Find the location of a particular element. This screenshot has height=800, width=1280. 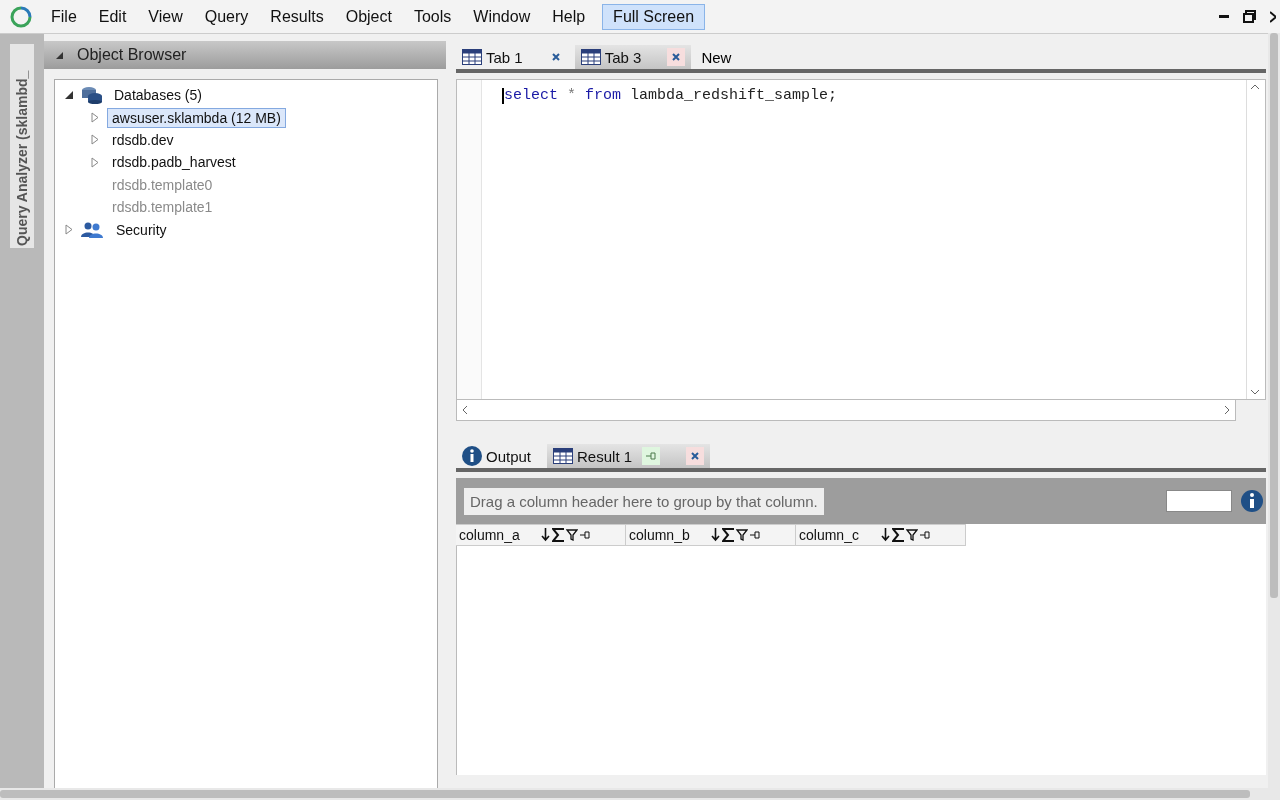

tree-item: Security is located at coordinates (141, 229).